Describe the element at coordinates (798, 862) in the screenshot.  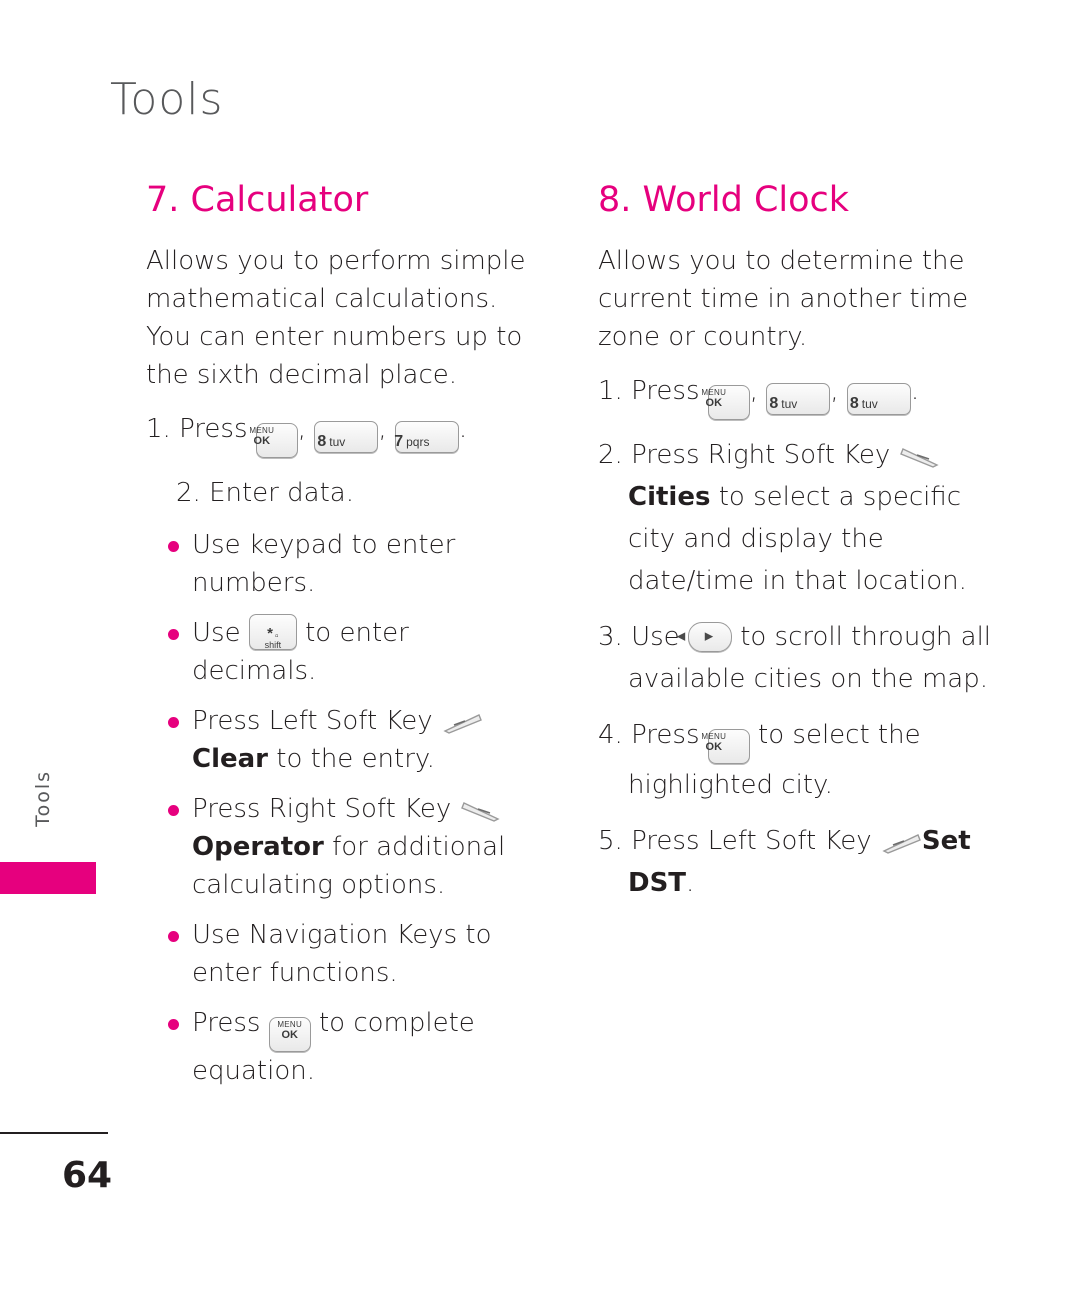
I see `world-clock-step-5: 5. Press Left Soft Key Set DST.` at that location.